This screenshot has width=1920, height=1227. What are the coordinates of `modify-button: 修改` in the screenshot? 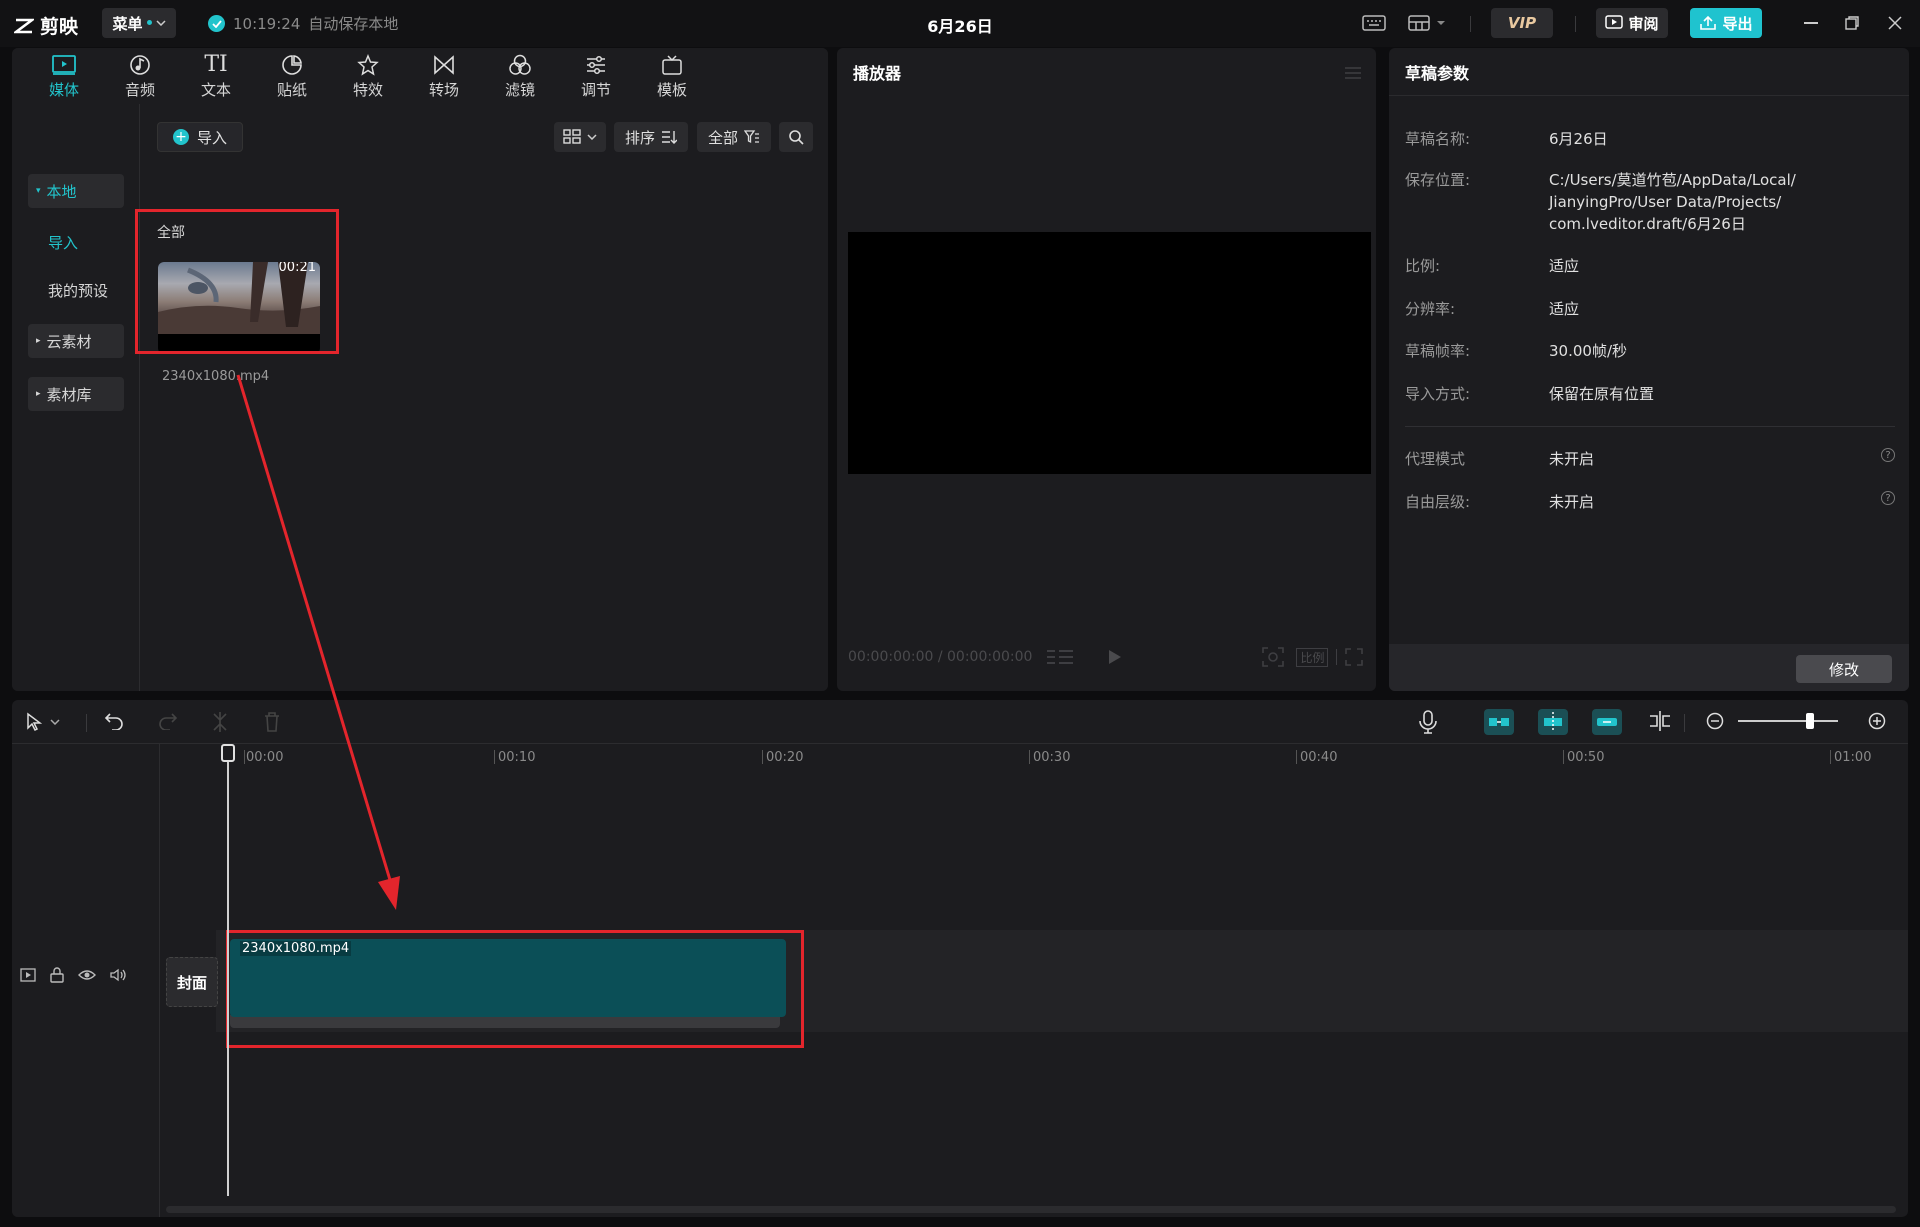 It's located at (1844, 669).